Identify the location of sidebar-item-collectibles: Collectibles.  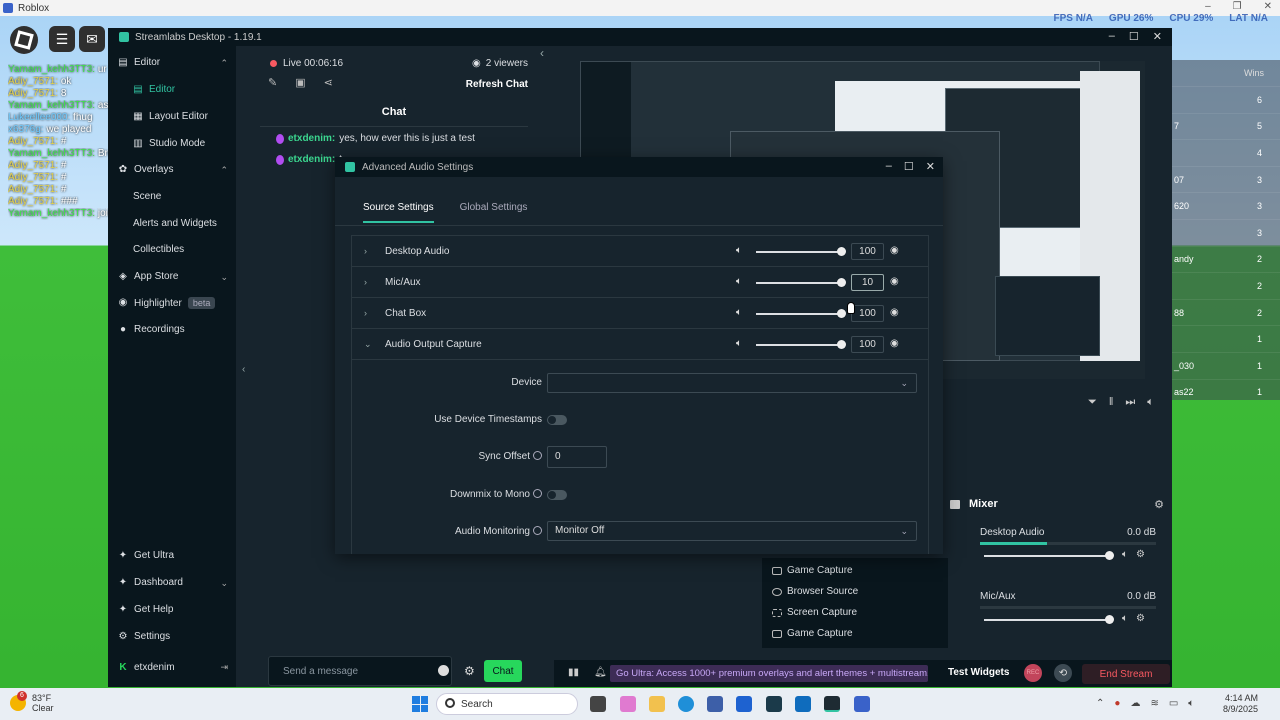
(158, 249).